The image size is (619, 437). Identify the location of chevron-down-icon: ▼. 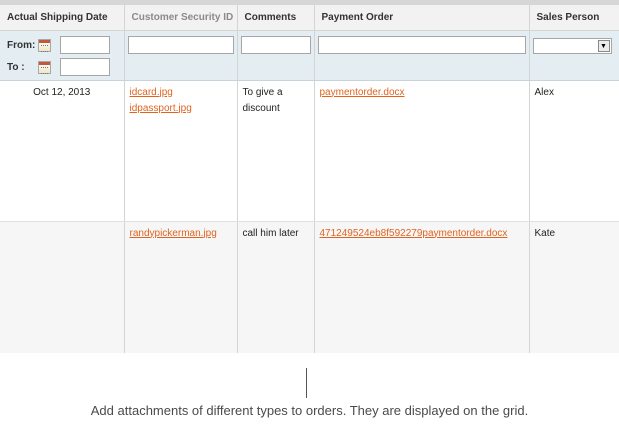
(603, 45).